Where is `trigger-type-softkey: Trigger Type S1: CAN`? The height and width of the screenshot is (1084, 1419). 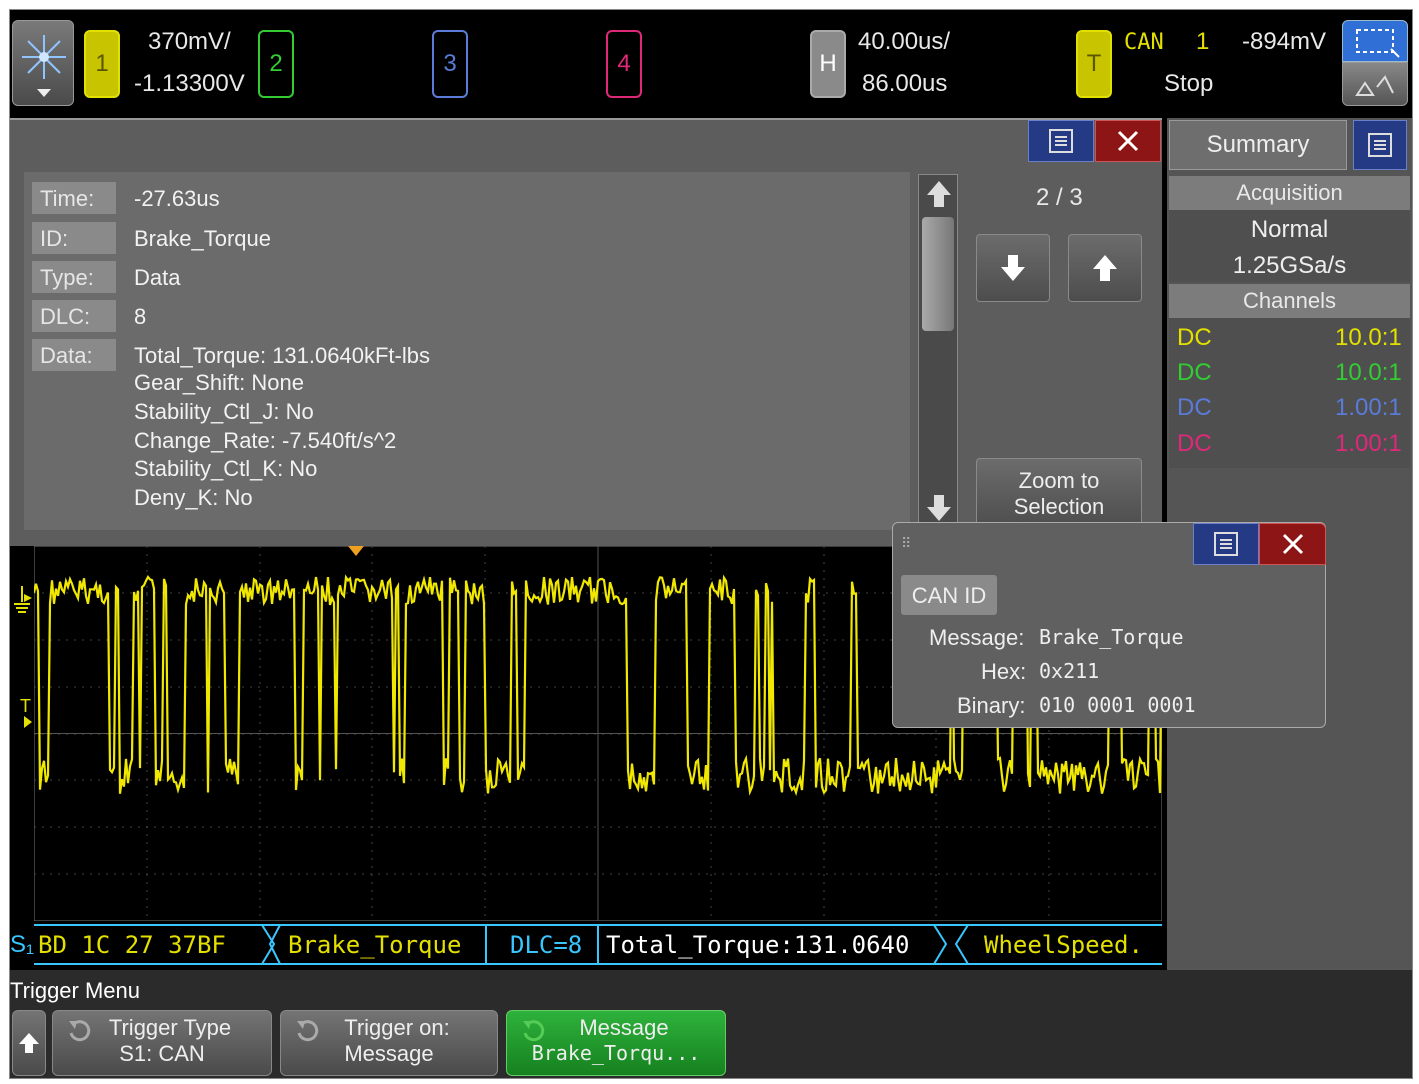 trigger-type-softkey: Trigger Type S1: CAN is located at coordinates (162, 1043).